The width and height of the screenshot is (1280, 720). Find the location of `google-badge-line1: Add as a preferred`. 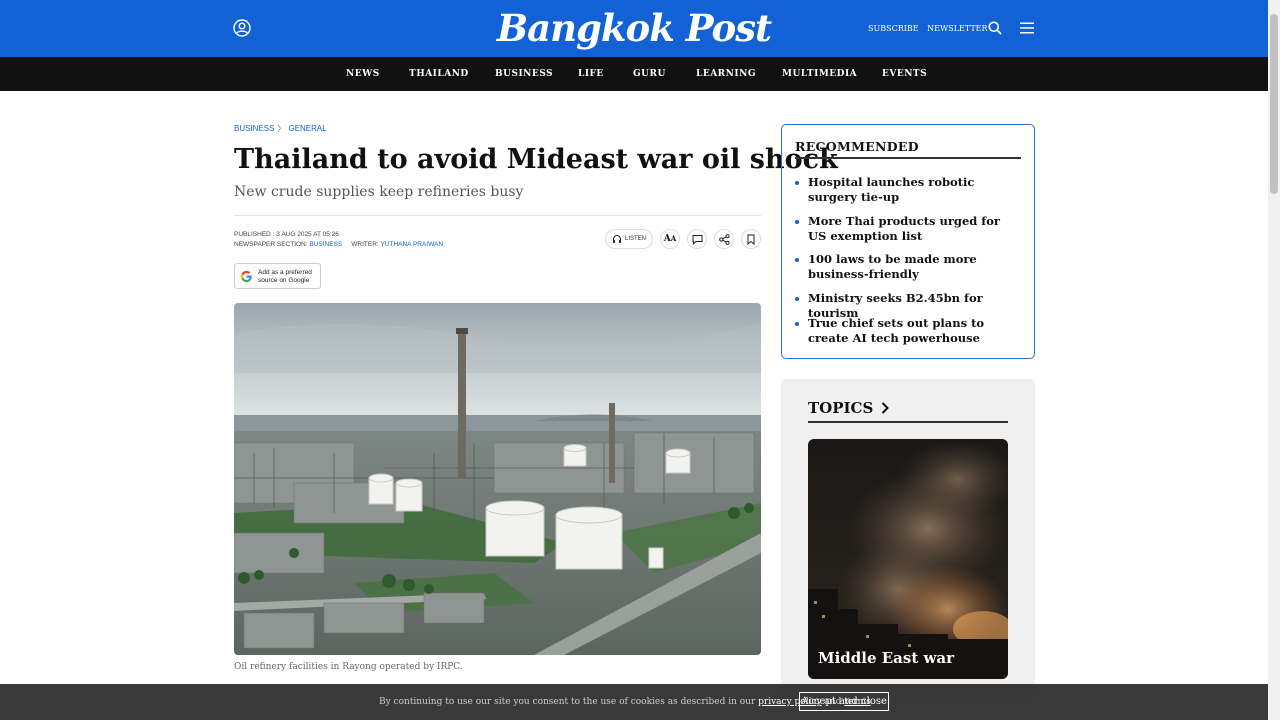

google-badge-line1: Add as a preferred is located at coordinates (285, 272).